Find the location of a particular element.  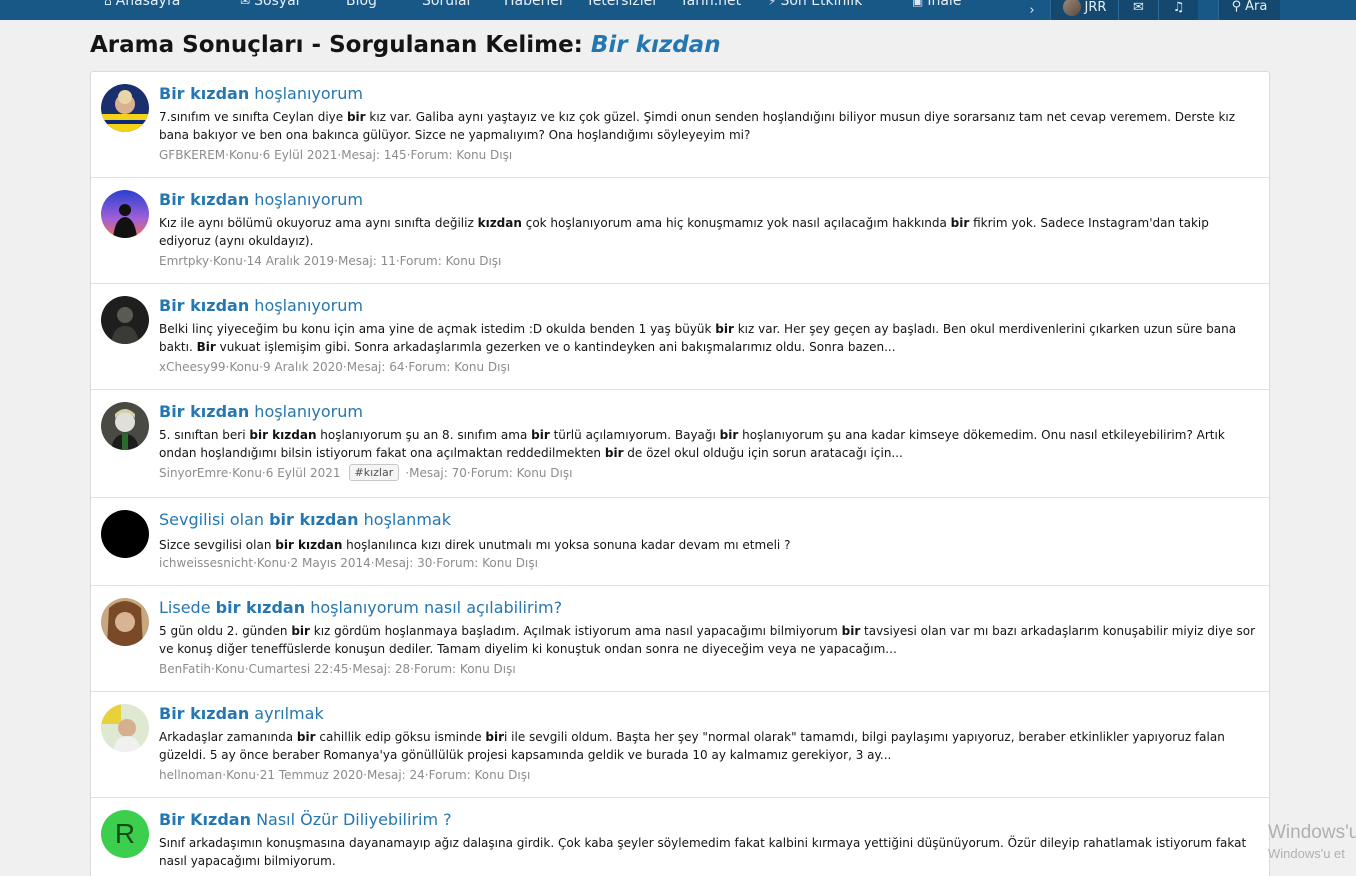

result-title-link: Bir kızdan ayrılmak is located at coordinates (241, 713).